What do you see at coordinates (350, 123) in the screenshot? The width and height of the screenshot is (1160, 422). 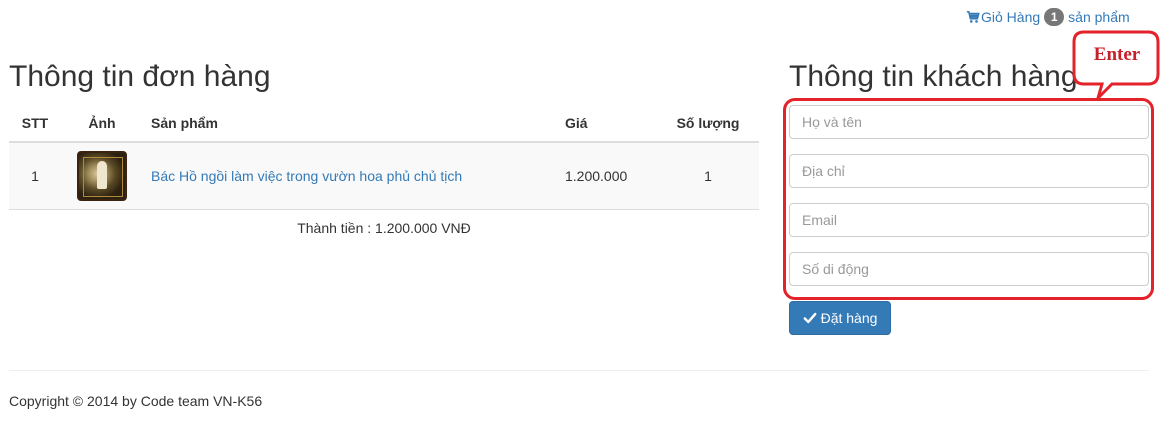 I see `column-product: Sản phẩm` at bounding box center [350, 123].